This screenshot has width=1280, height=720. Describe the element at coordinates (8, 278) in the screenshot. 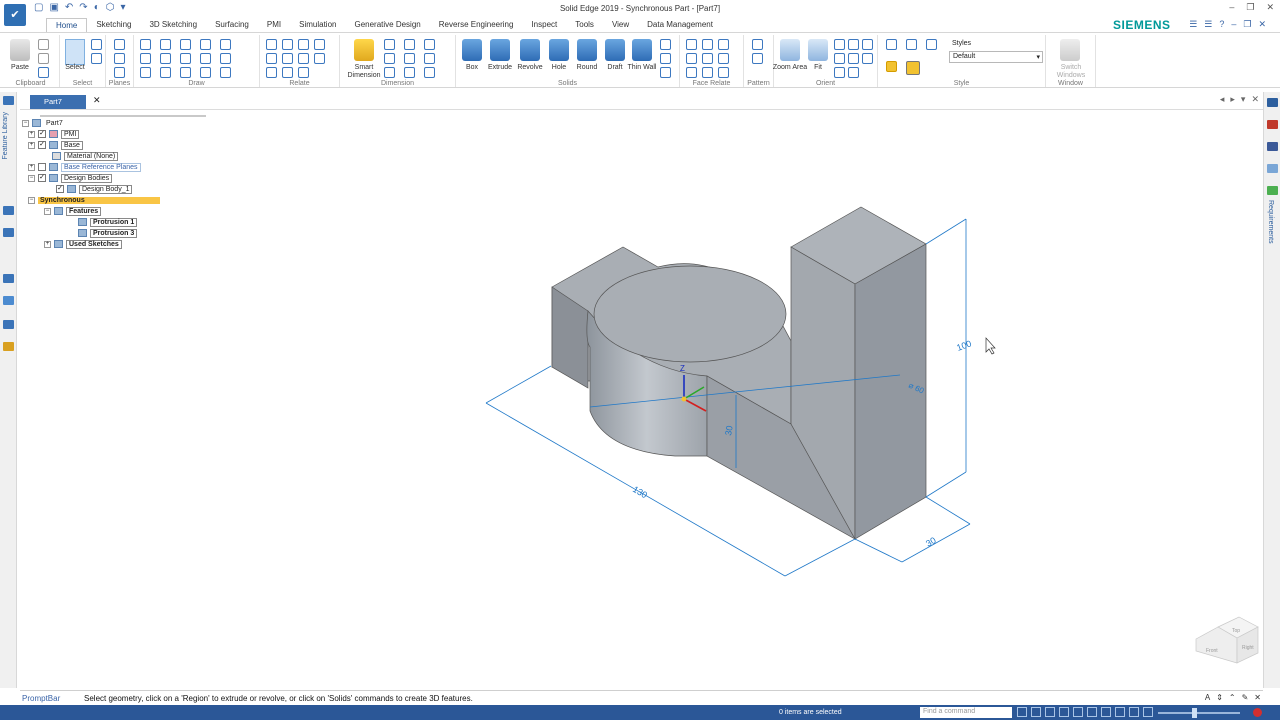

I see `family-table-icon` at that location.